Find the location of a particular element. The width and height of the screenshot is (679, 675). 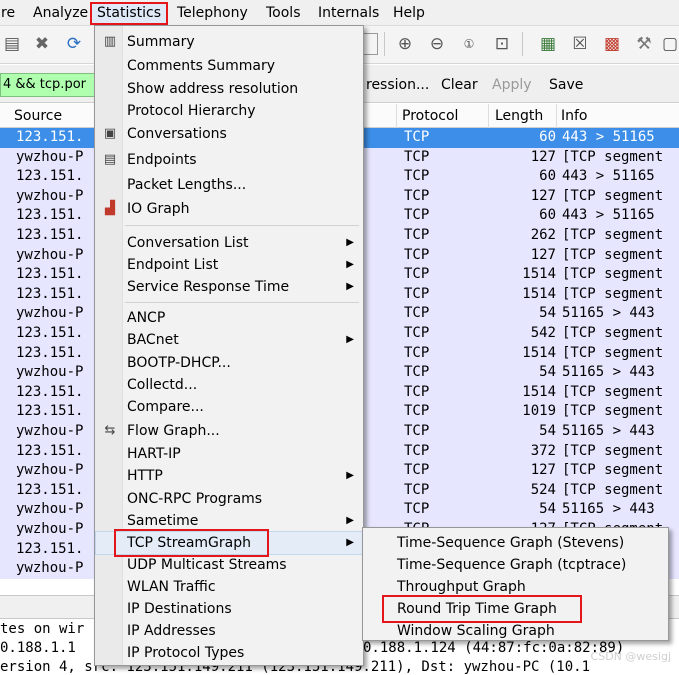

menu-item-label: UDP Multicast Streams is located at coordinates (207, 565).